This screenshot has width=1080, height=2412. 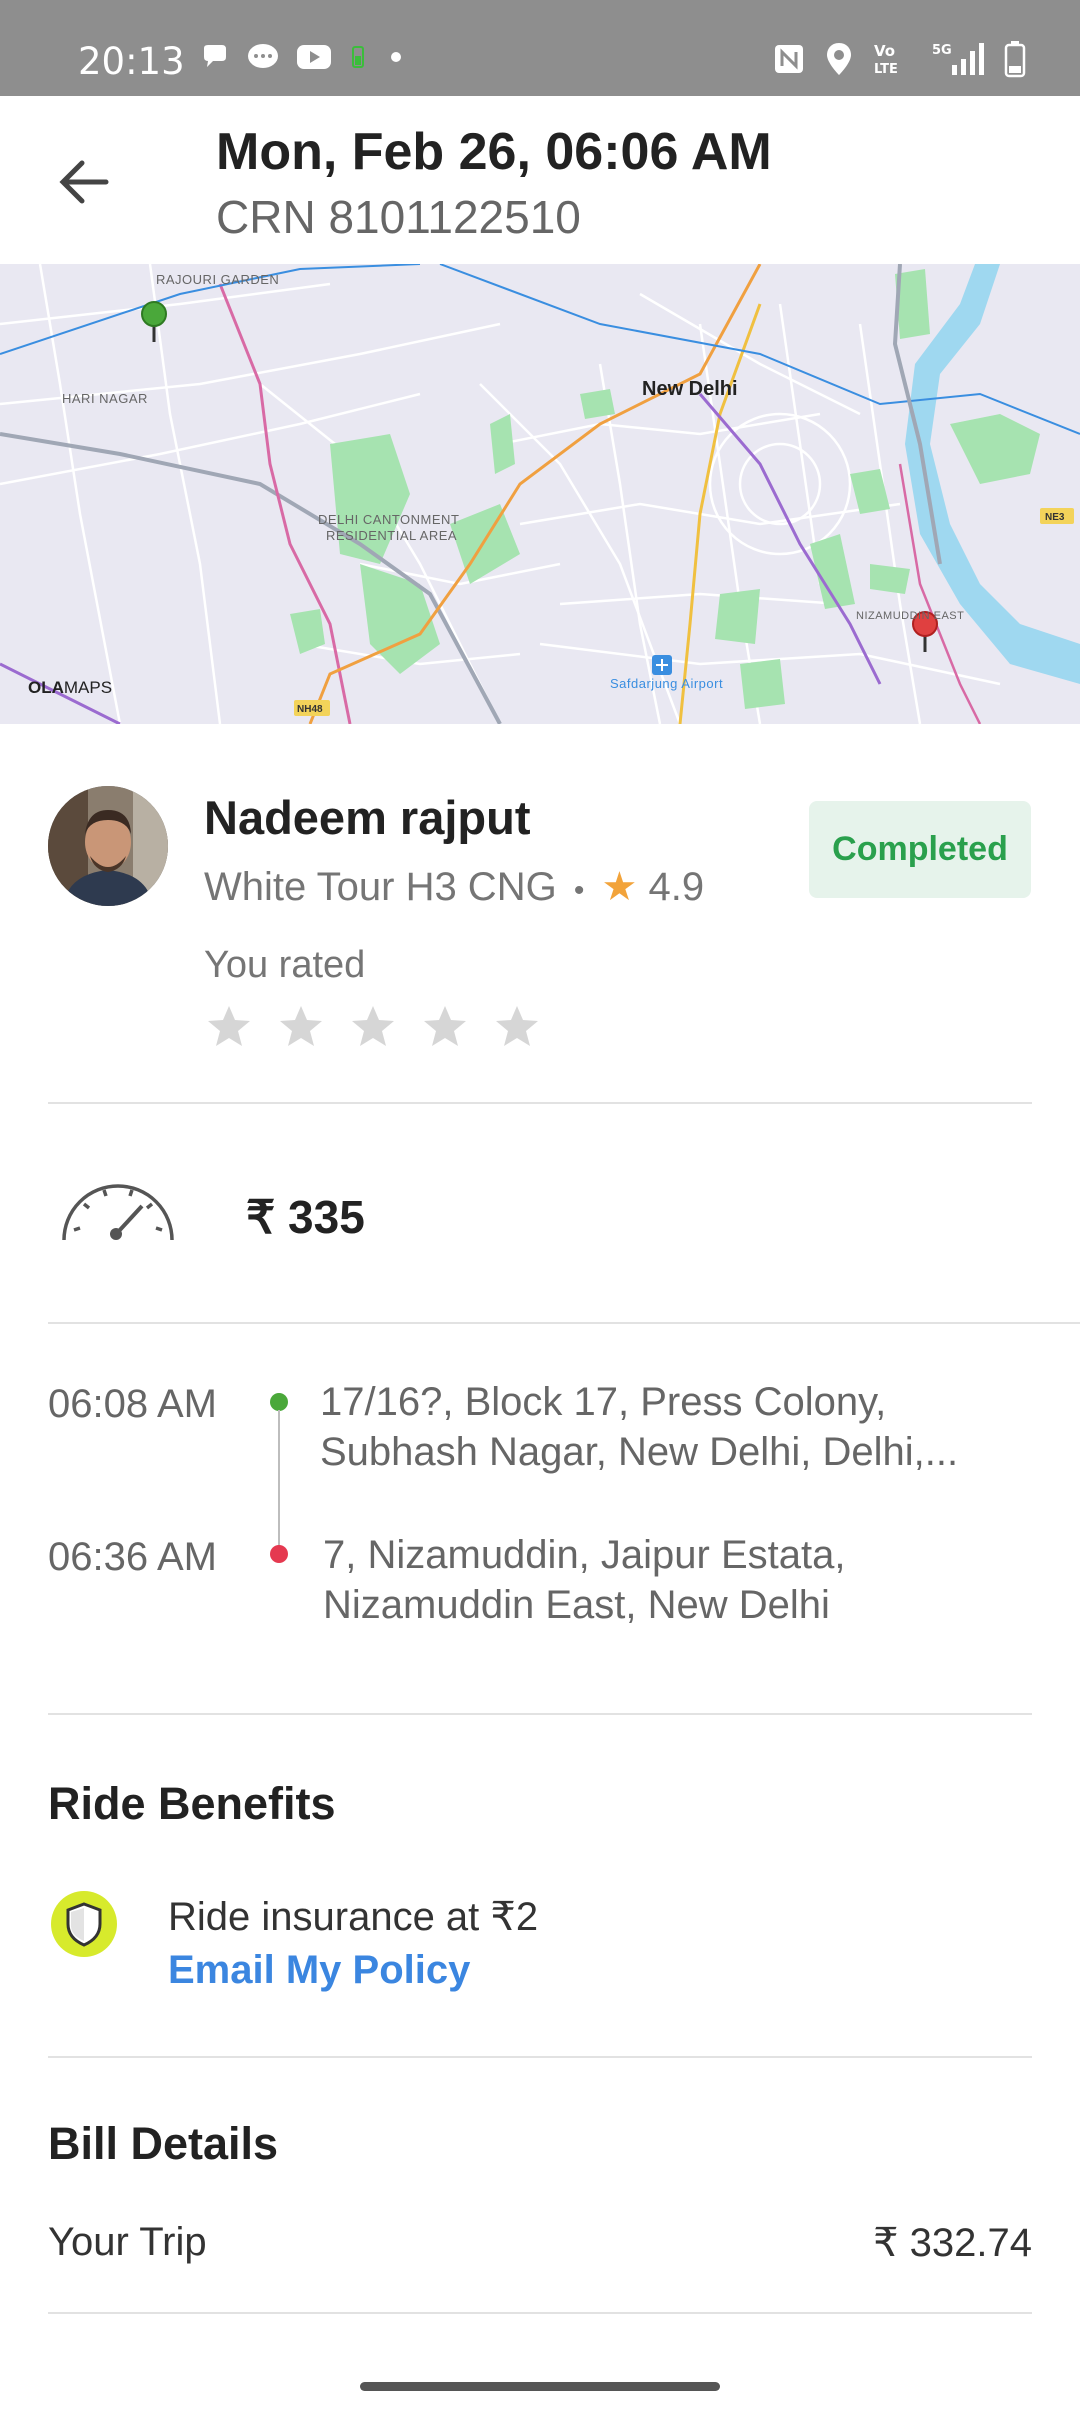 I want to click on svg-text: LTE, so click(x=886, y=69).